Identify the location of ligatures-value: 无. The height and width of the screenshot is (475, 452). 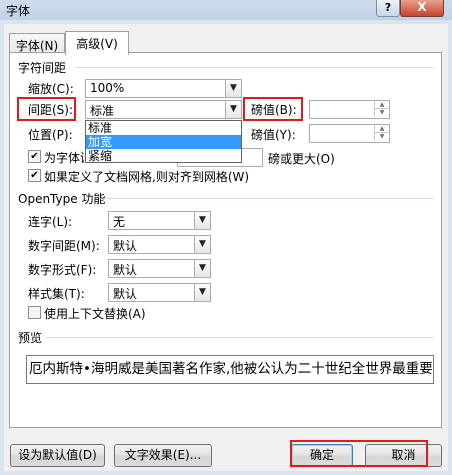
(119, 222).